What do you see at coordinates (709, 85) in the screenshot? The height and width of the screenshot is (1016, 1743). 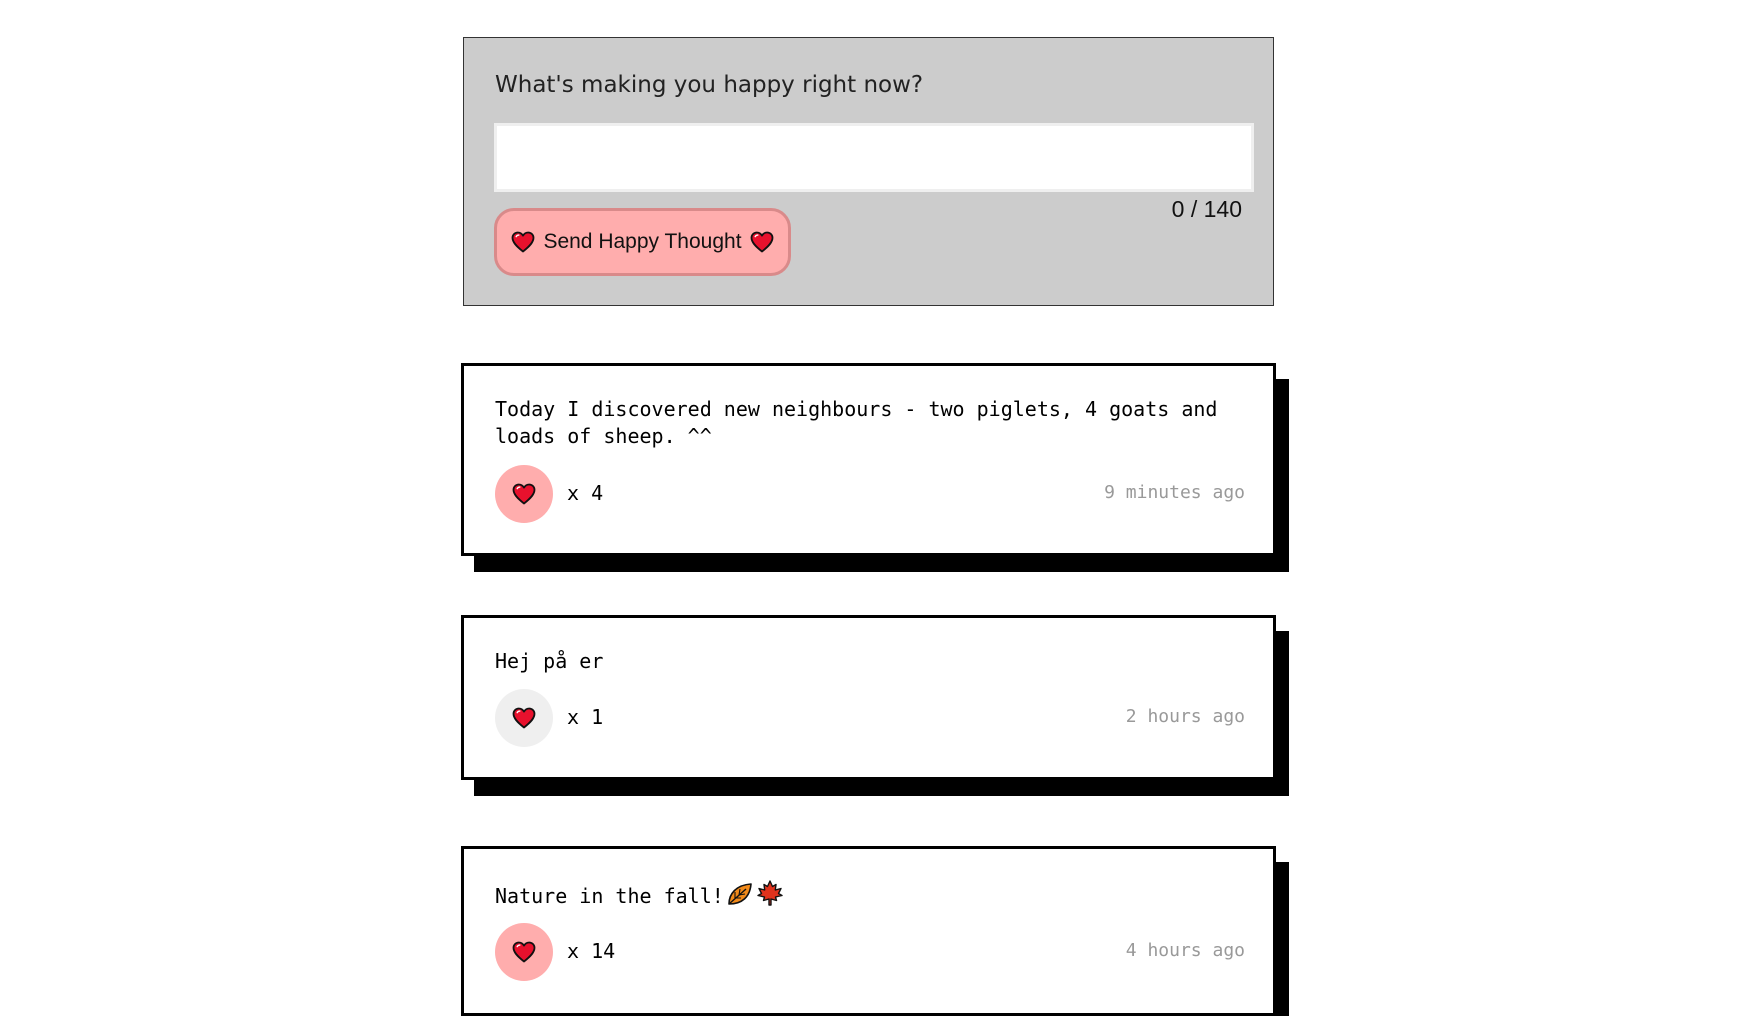 I see `form-question: What's making you happy right now?` at bounding box center [709, 85].